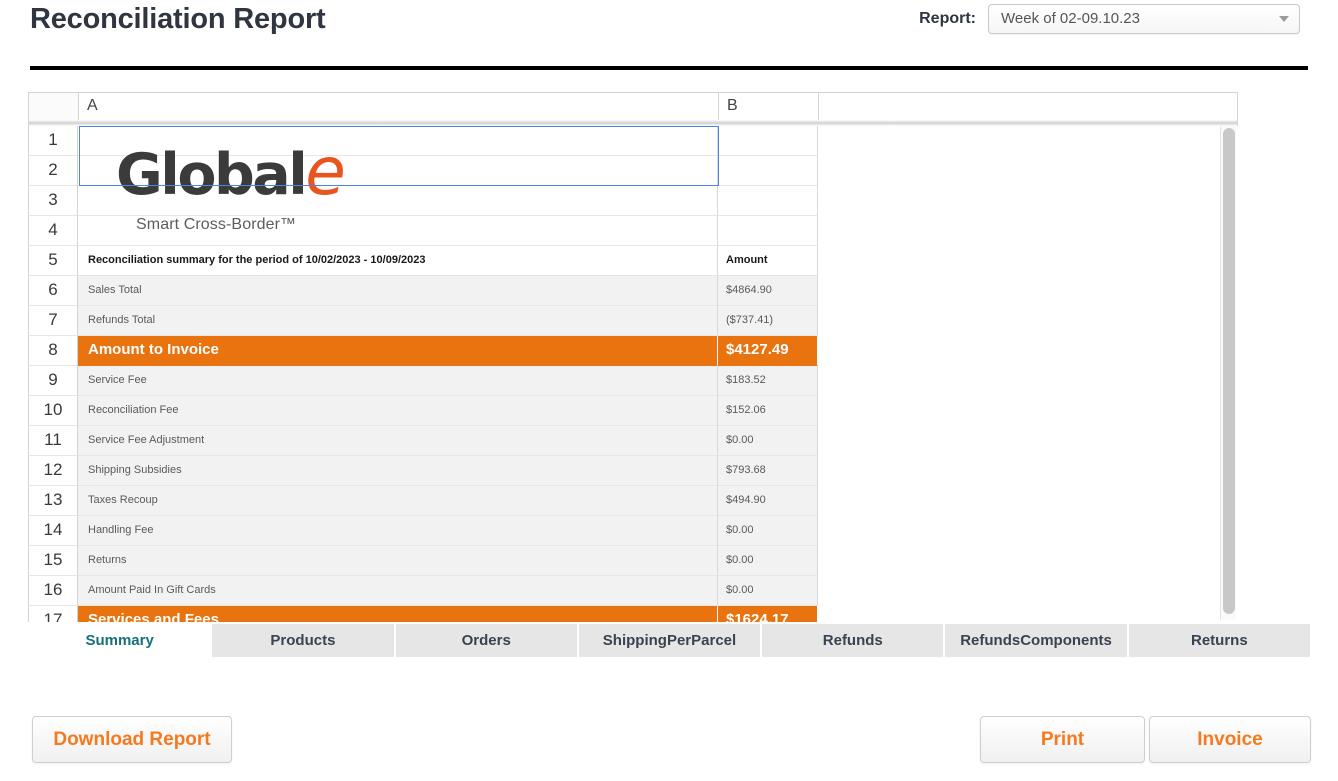 This screenshot has height=781, width=1338. What do you see at coordinates (398, 441) in the screenshot?
I see `cell-a: Service Fee Adjustment` at bounding box center [398, 441].